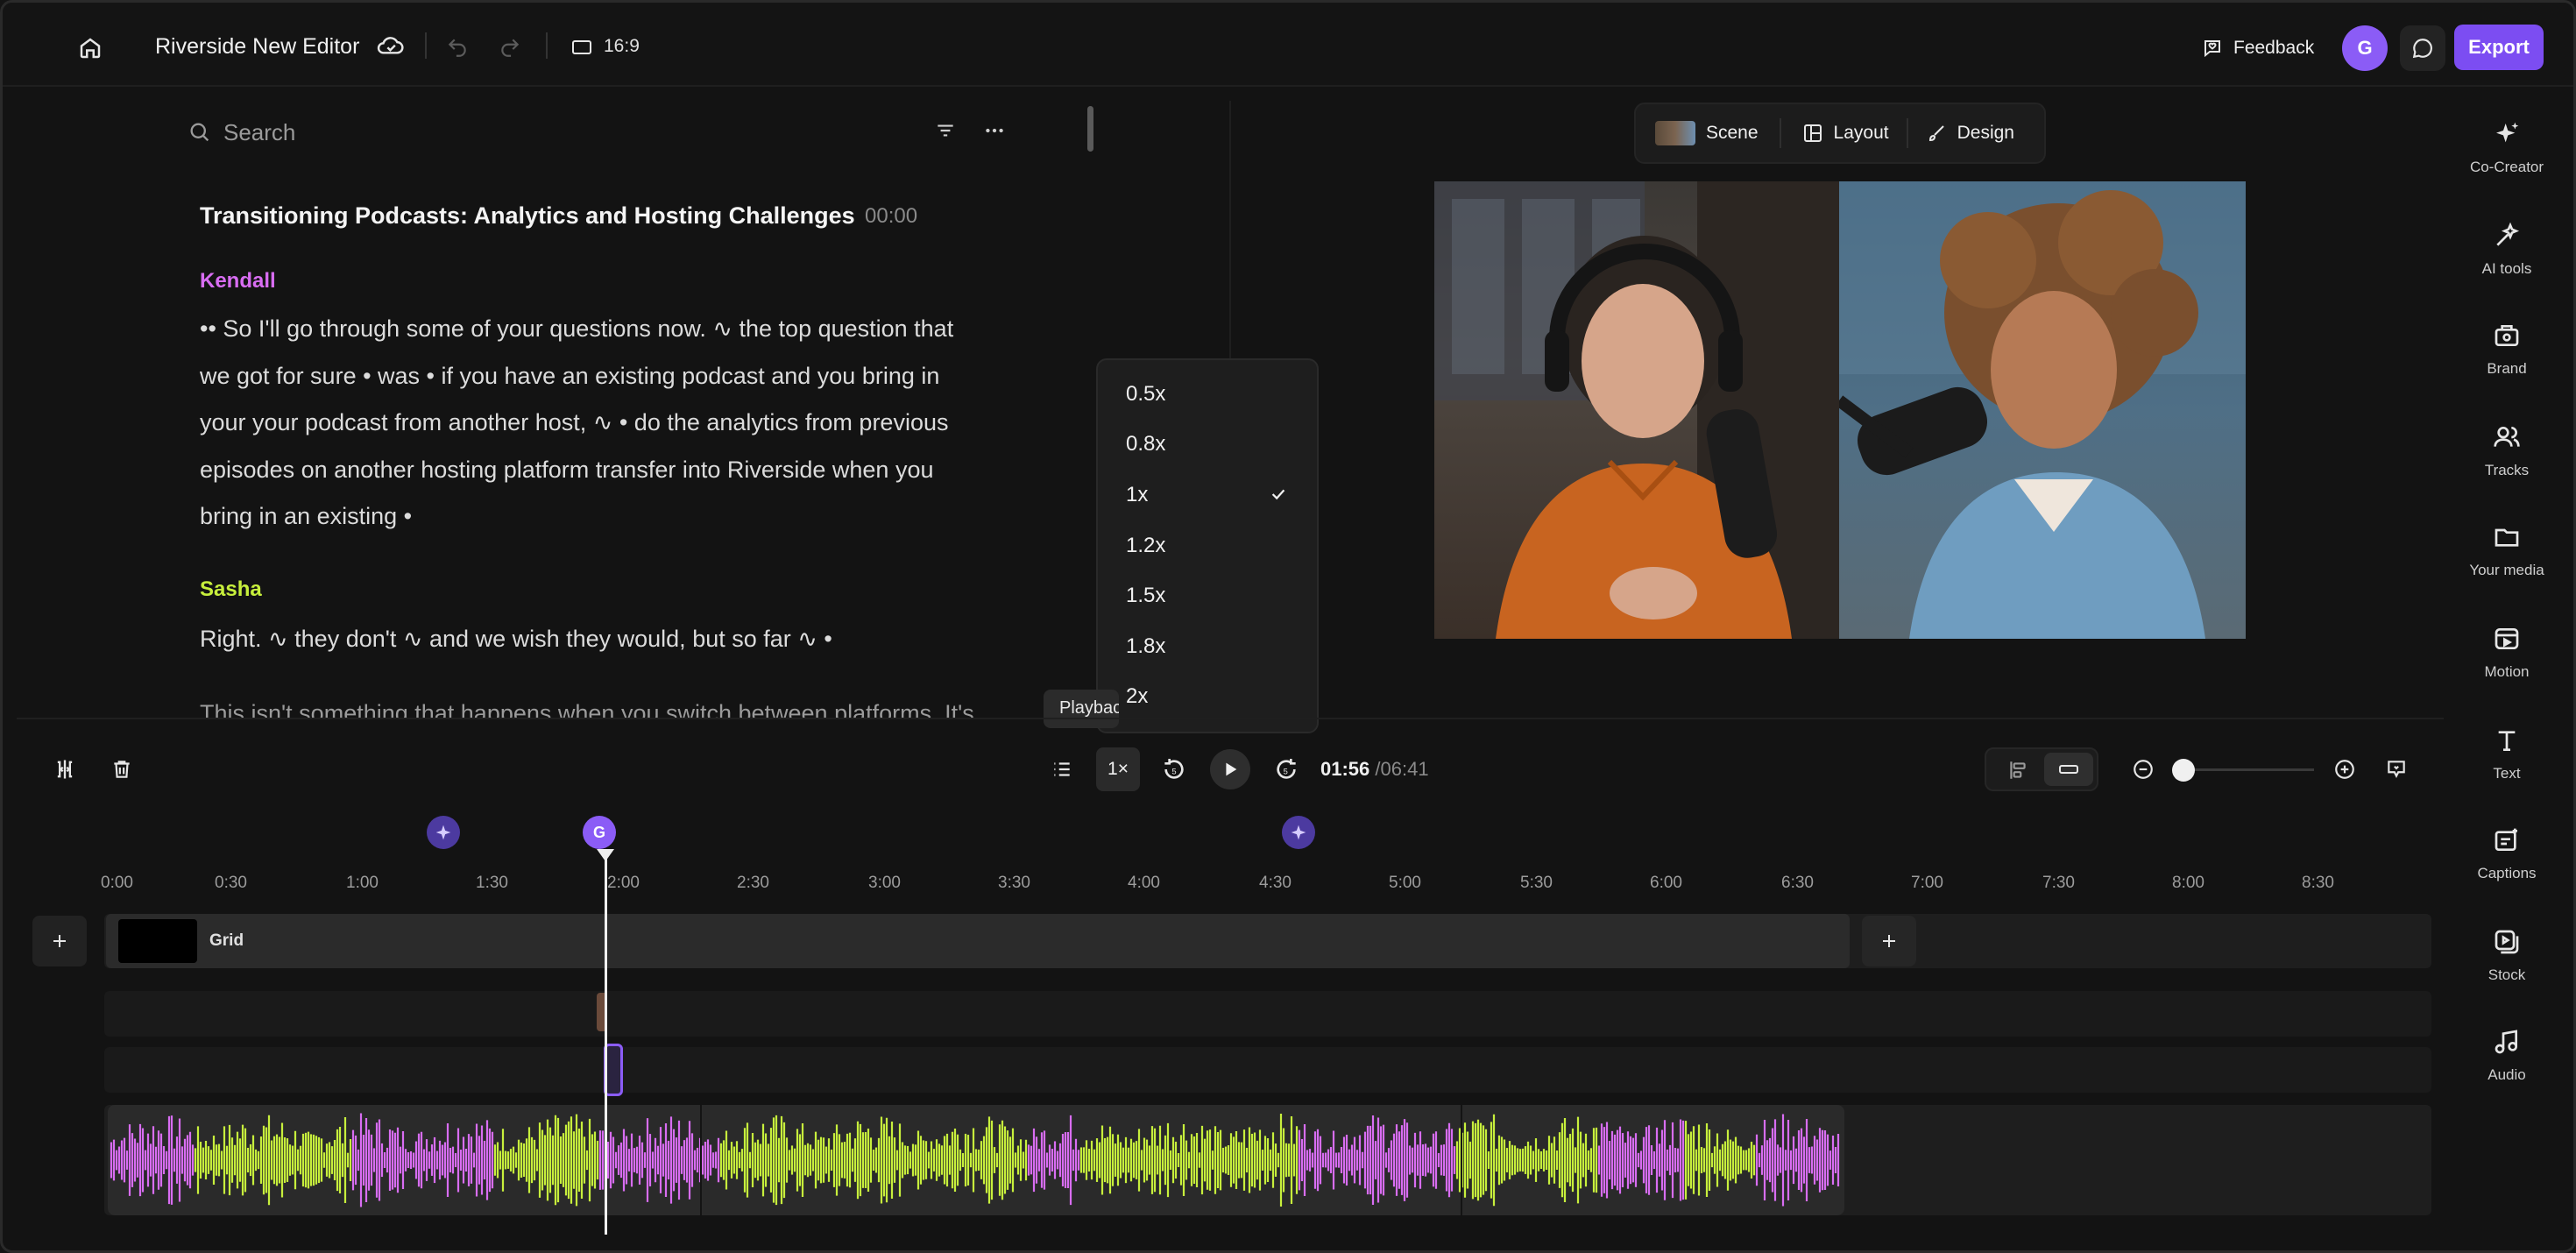 This screenshot has height=1253, width=2576. What do you see at coordinates (1207, 545) in the screenshot?
I see `speed-option: 1.2x` at bounding box center [1207, 545].